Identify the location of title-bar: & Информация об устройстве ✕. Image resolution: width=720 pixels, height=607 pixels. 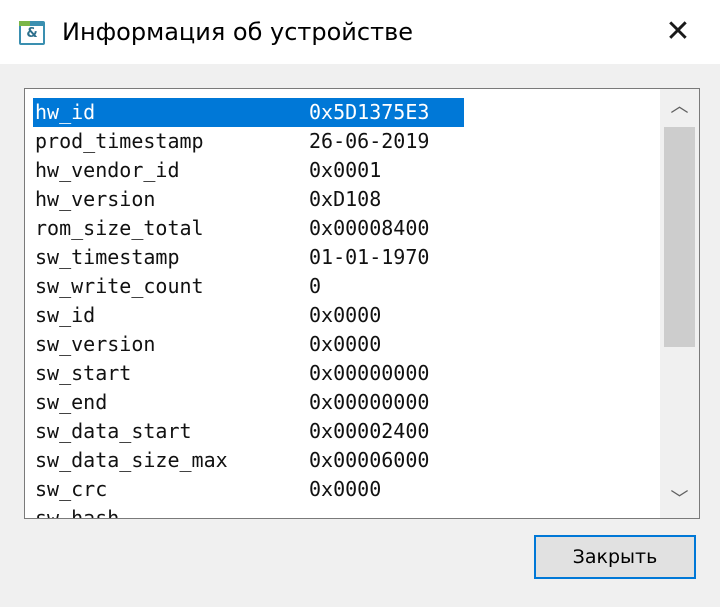
(360, 32).